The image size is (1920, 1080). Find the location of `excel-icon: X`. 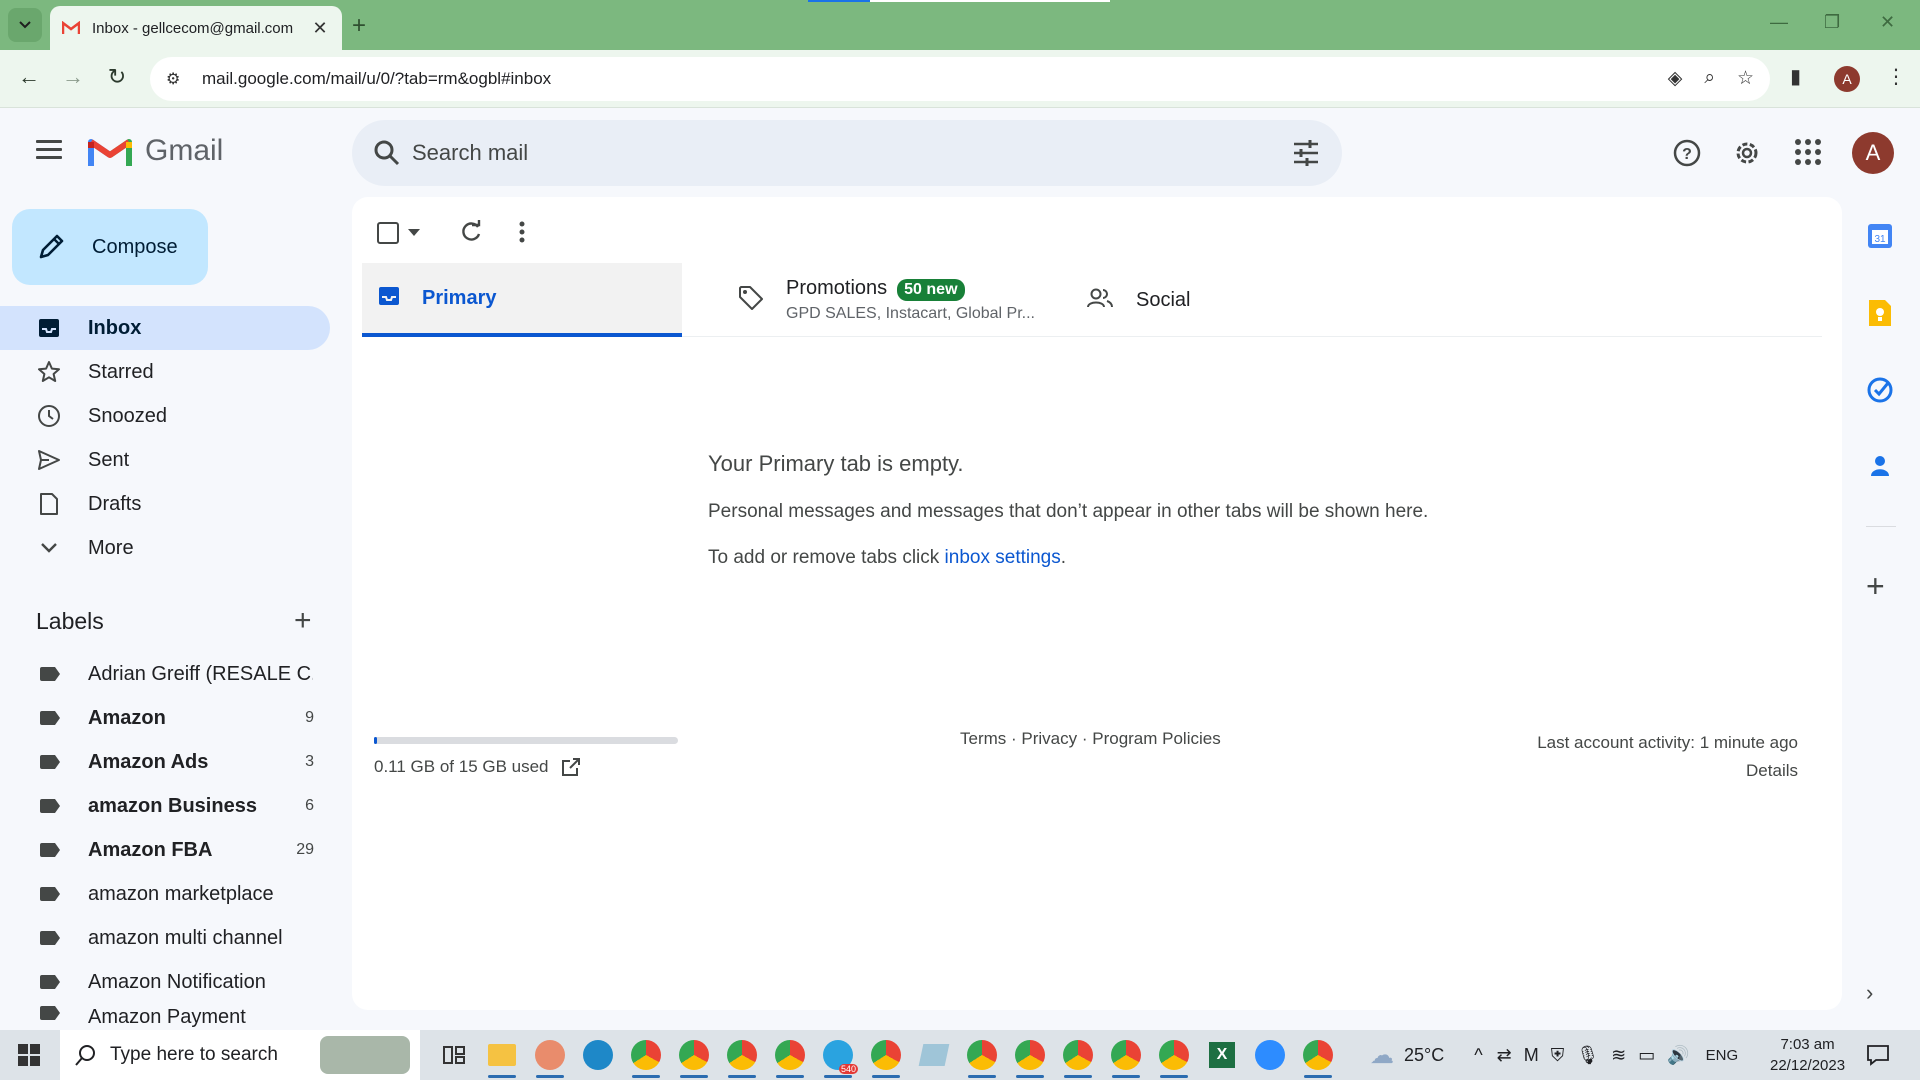

excel-icon: X is located at coordinates (1222, 1055).